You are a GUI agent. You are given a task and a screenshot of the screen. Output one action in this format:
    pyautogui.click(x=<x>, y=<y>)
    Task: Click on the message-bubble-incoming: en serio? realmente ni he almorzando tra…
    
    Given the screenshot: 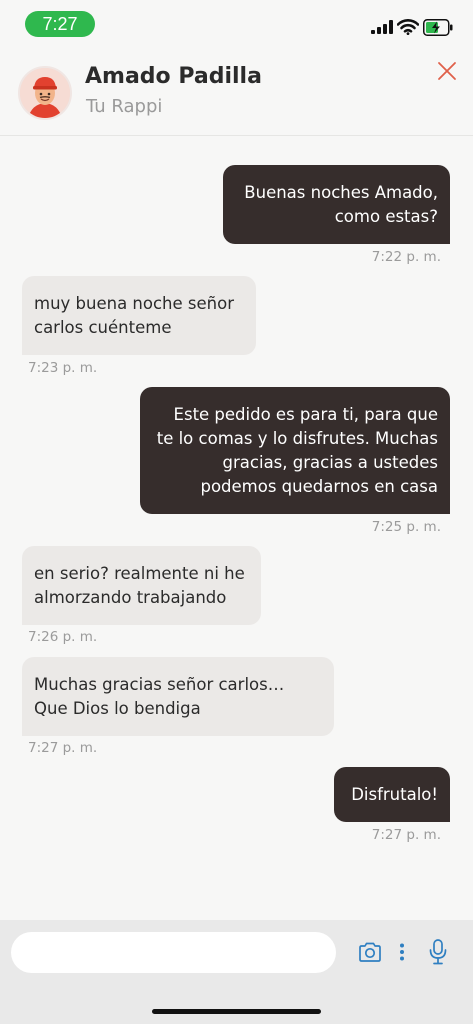 What is the action you would take?
    pyautogui.click(x=141, y=585)
    